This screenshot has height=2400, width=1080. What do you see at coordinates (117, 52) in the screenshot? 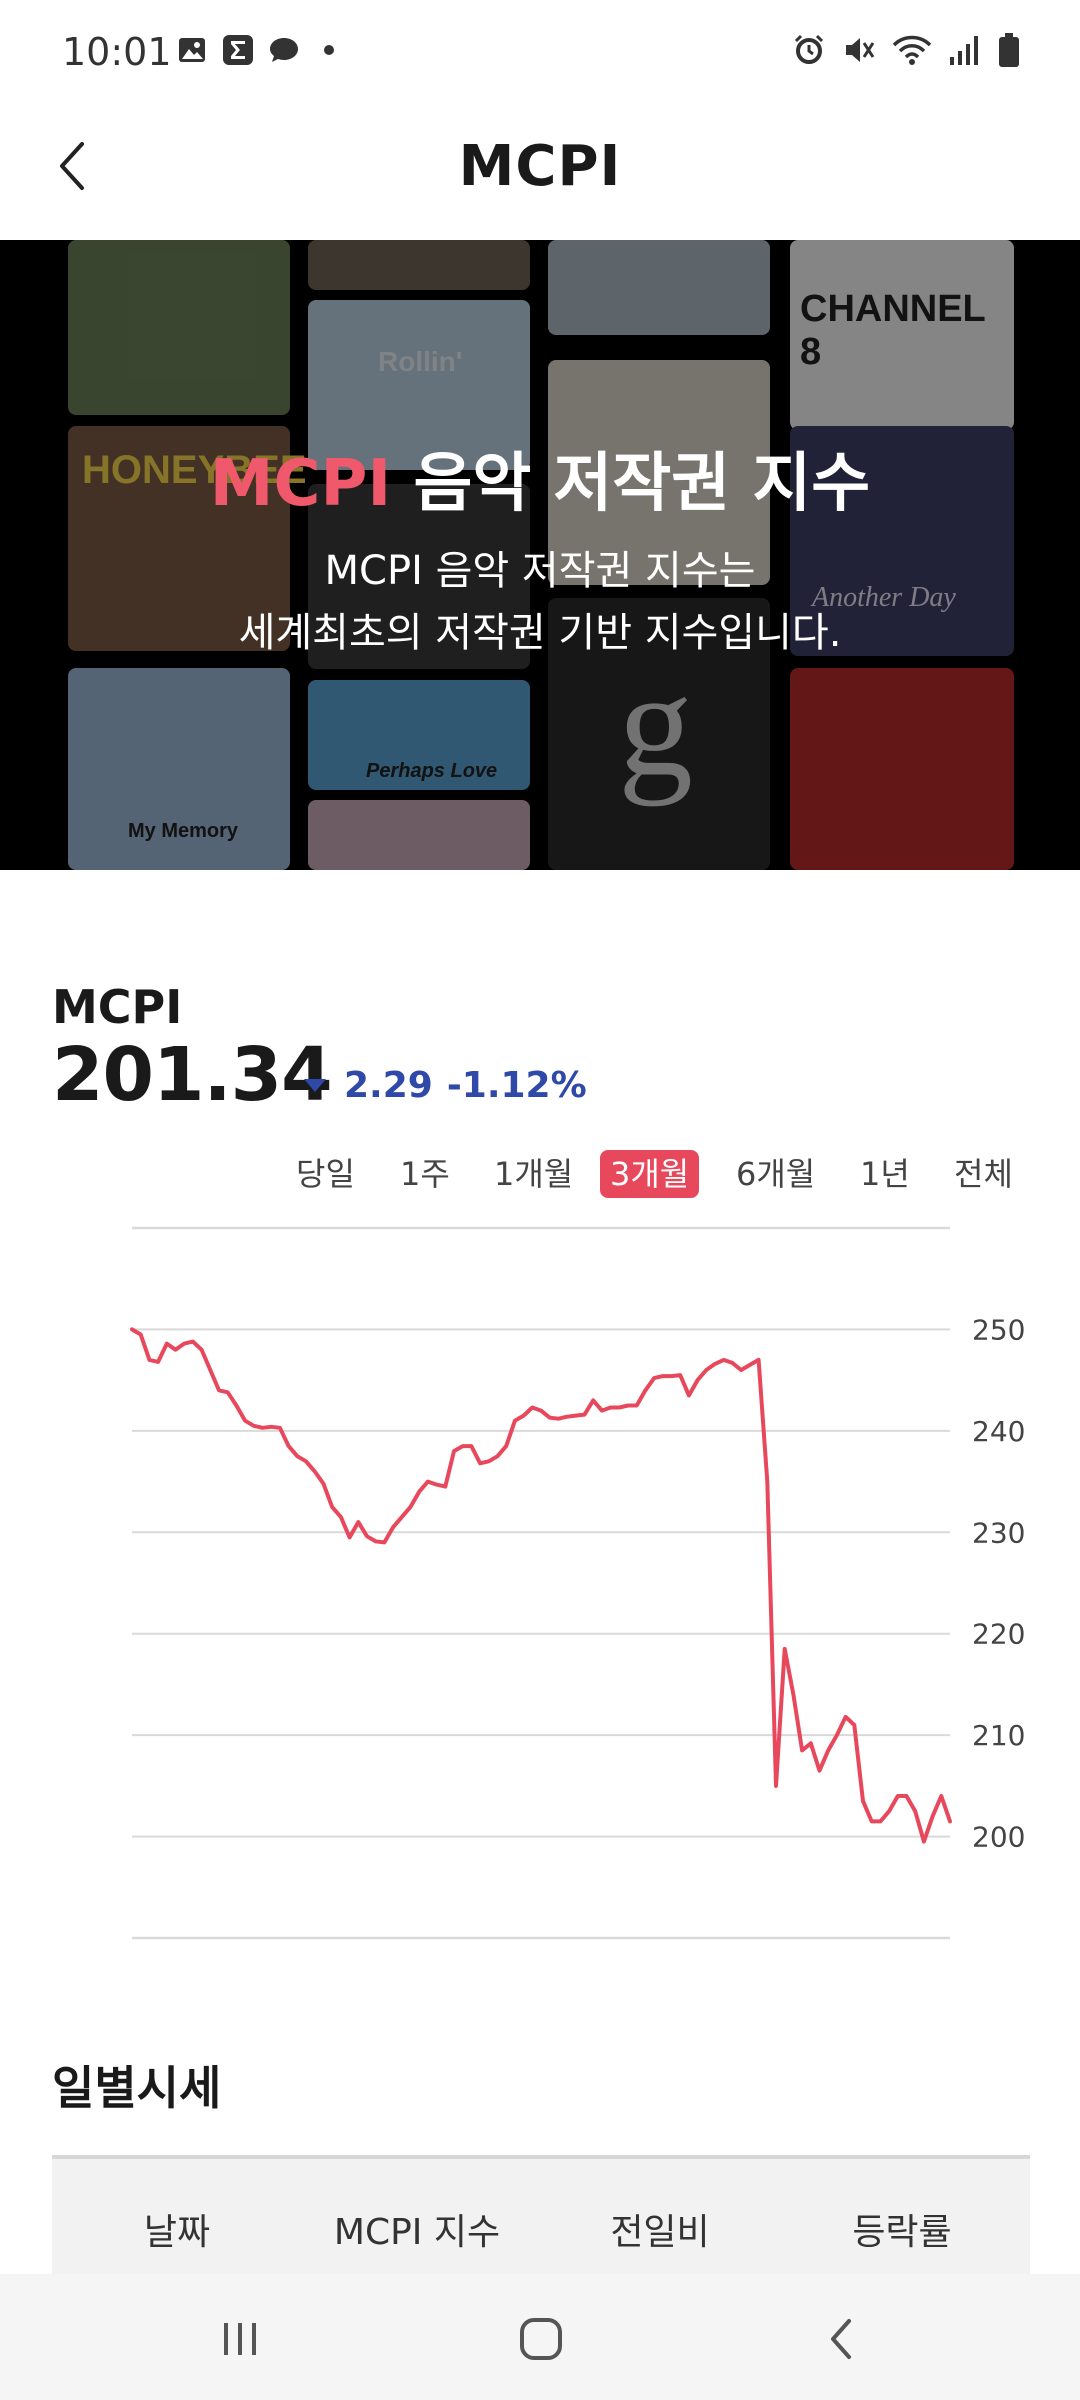
I see `status-time: 10:01` at bounding box center [117, 52].